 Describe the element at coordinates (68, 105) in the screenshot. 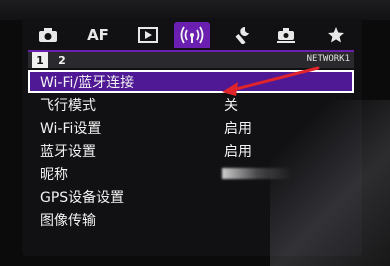

I see `menu-item-label: 飞行模式` at that location.